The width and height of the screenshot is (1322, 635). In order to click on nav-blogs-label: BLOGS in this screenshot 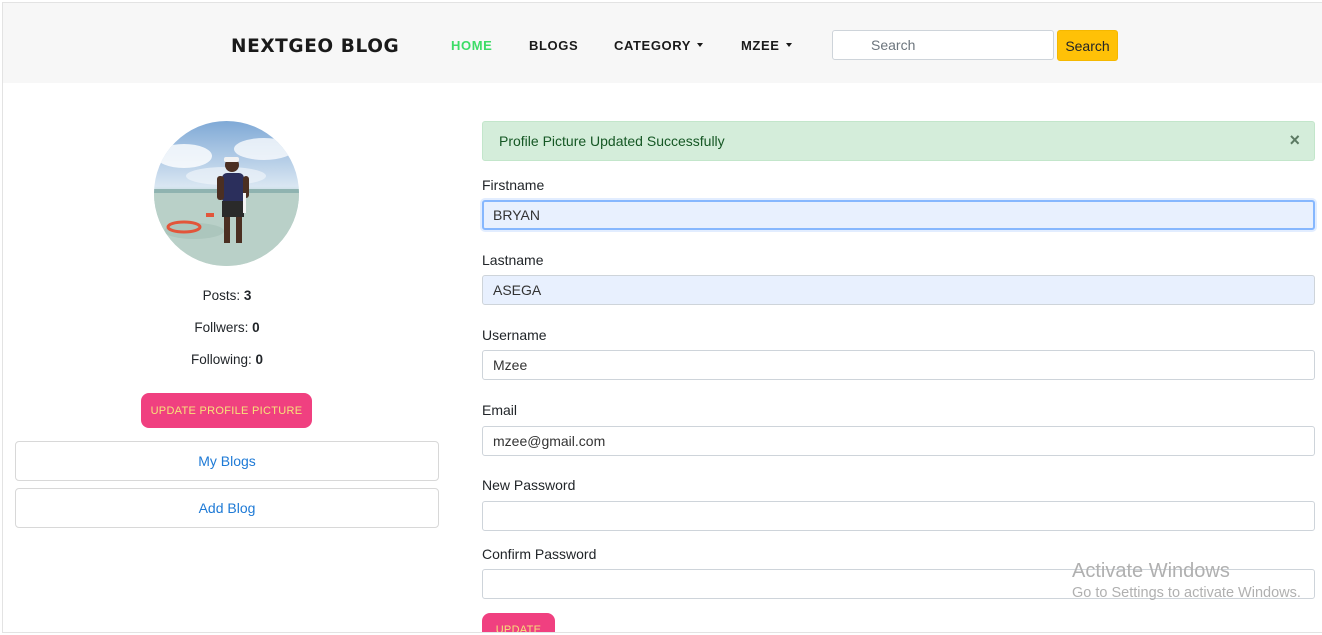, I will do `click(554, 45)`.